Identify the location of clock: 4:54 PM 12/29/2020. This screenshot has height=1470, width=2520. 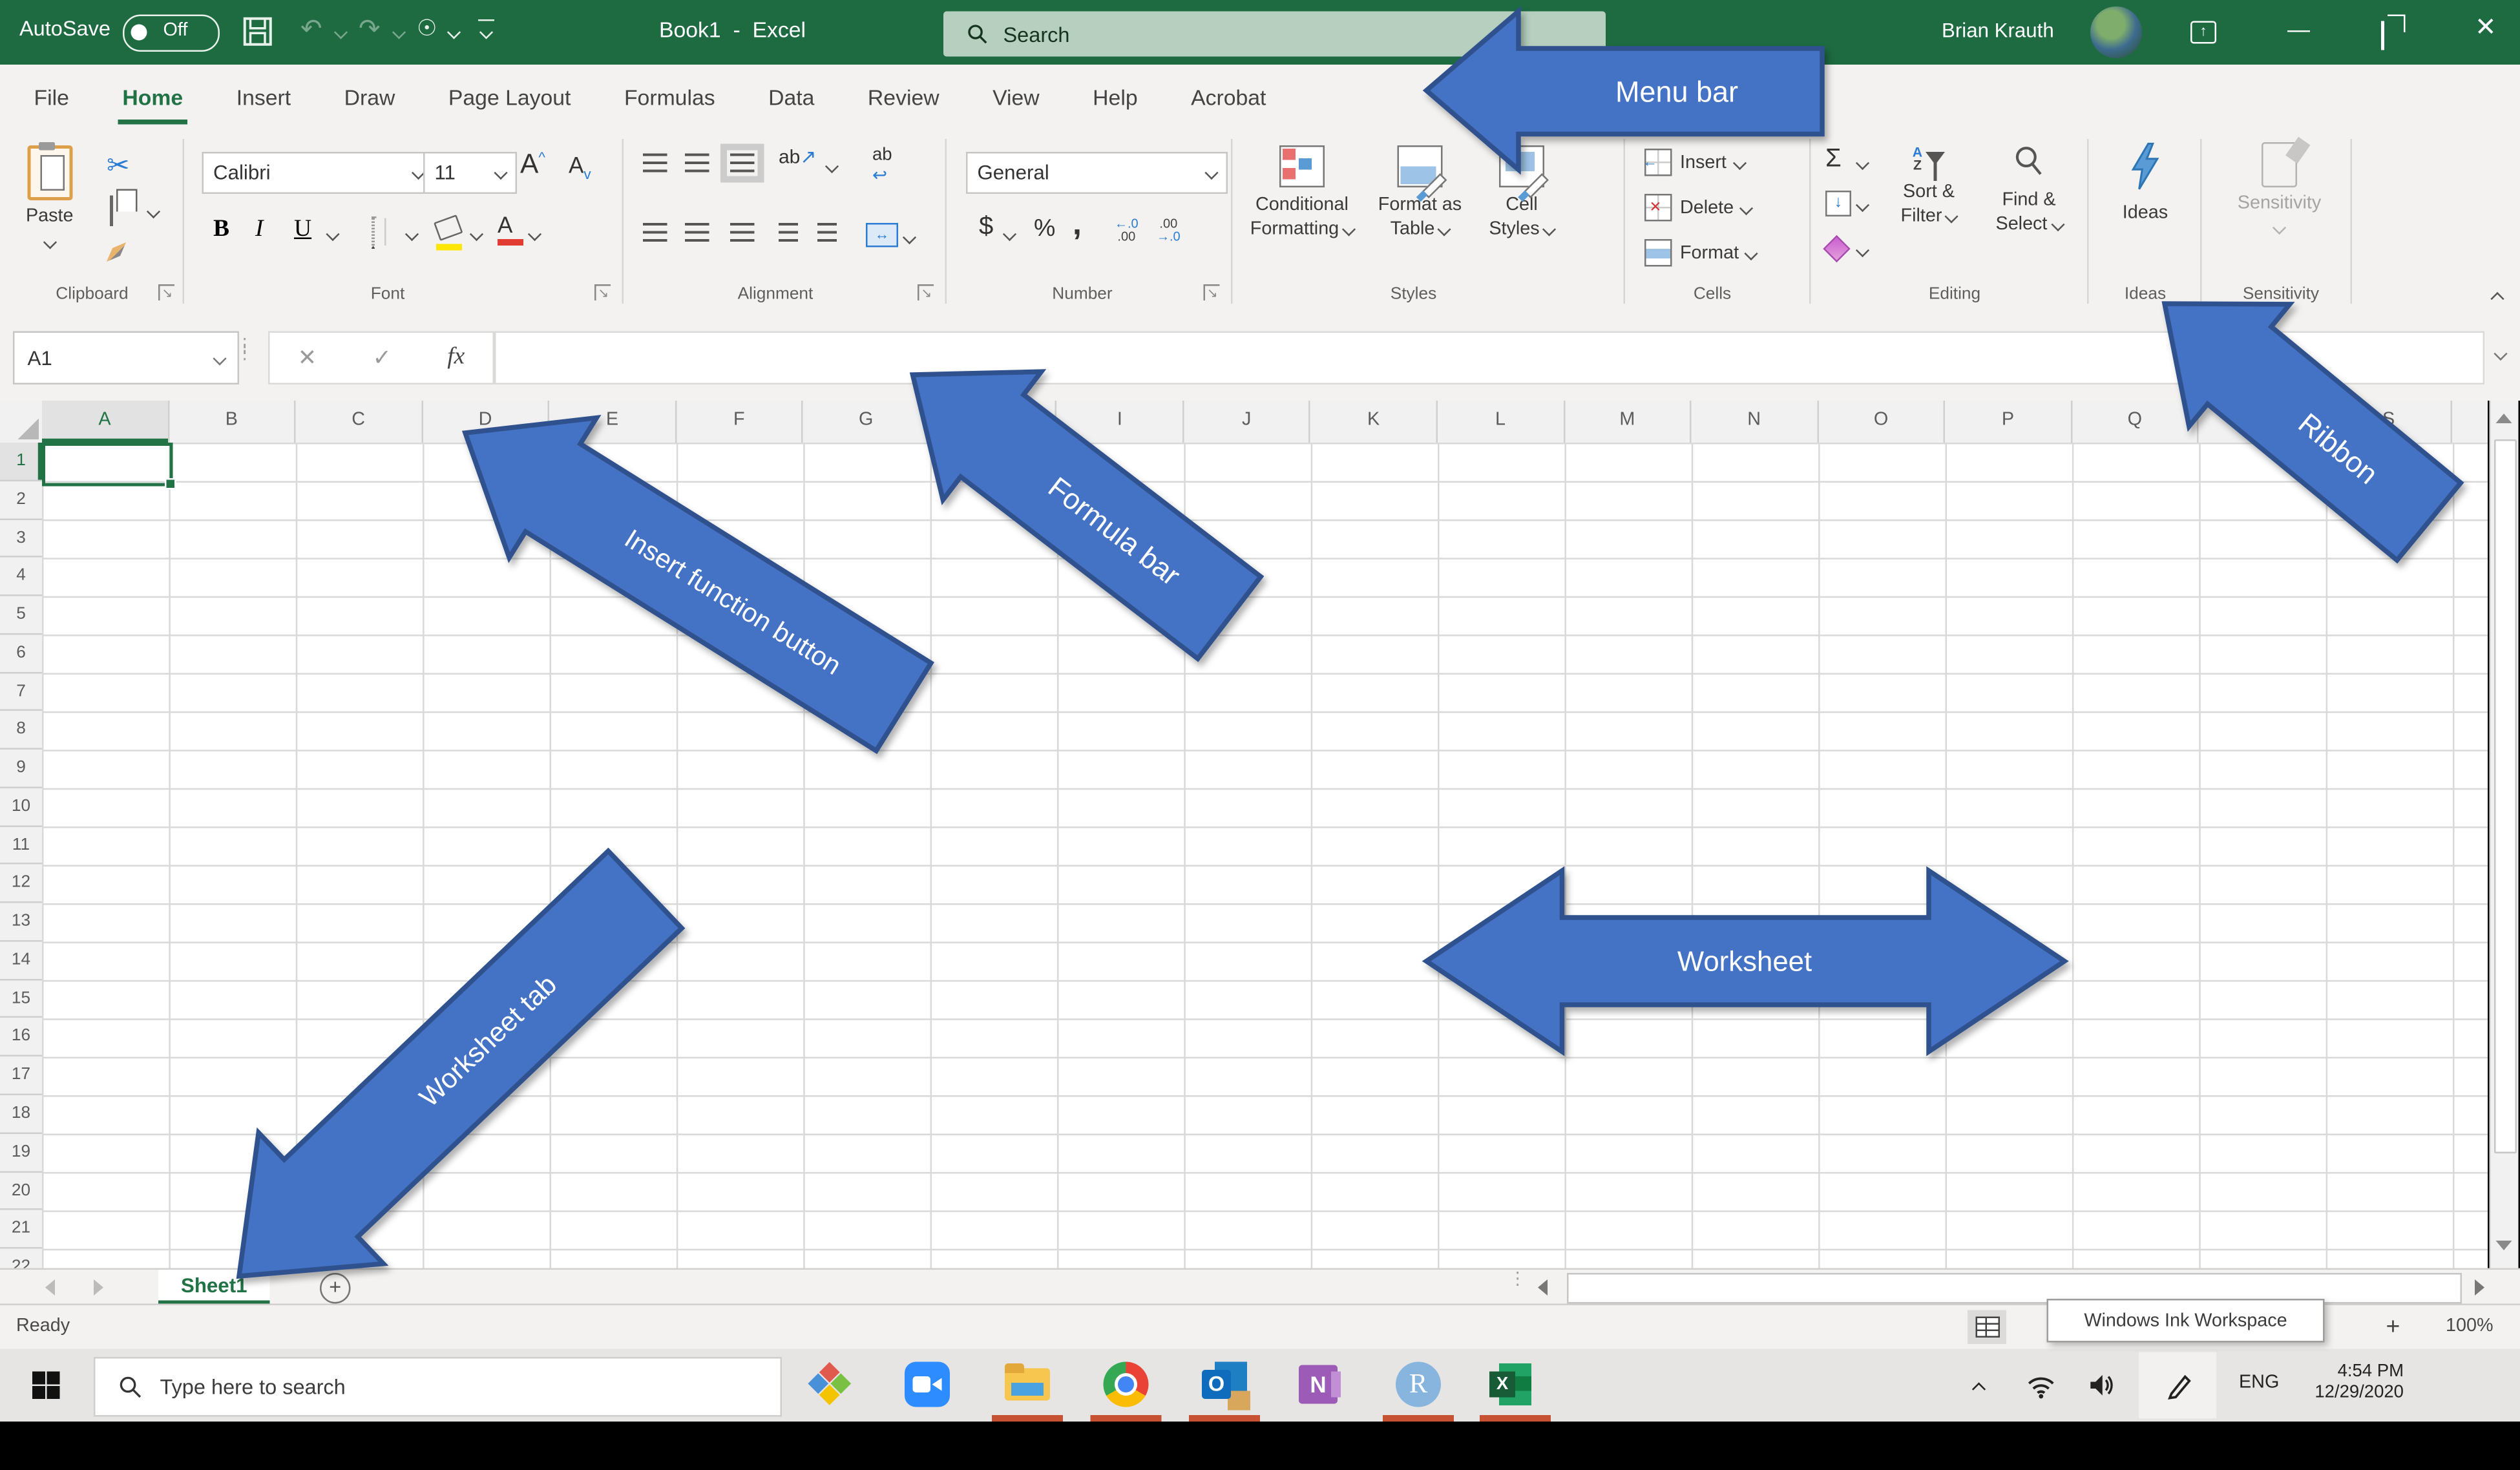
(2349, 1383).